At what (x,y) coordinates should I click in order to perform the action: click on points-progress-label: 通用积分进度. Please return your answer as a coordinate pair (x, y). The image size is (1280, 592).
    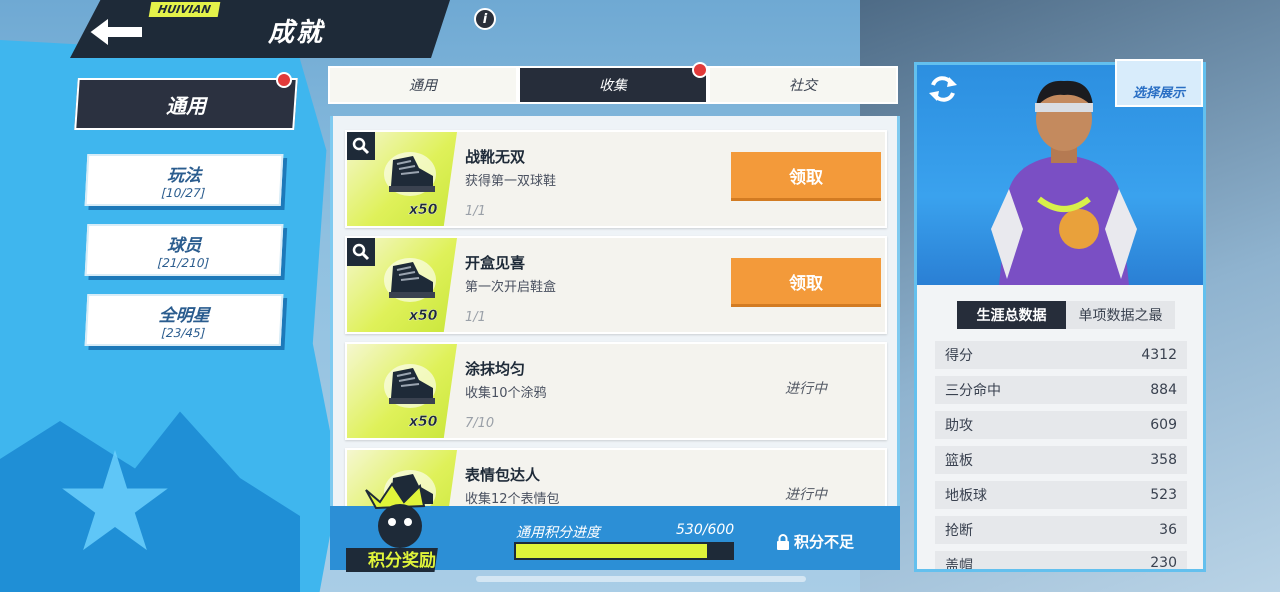
    Looking at the image, I should click on (558, 533).